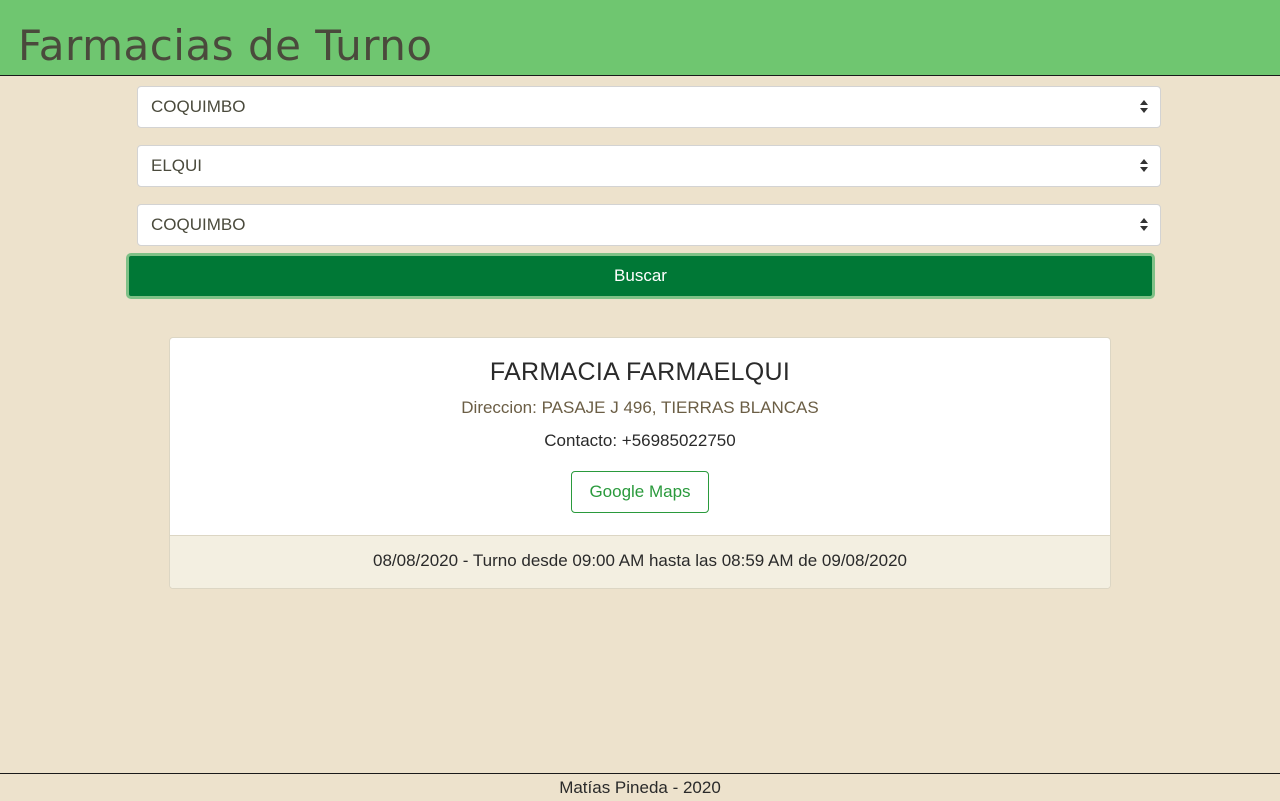 This screenshot has height=801, width=1280. Describe the element at coordinates (640, 38) in the screenshot. I see `app-header: Farmacias de Turno` at that location.